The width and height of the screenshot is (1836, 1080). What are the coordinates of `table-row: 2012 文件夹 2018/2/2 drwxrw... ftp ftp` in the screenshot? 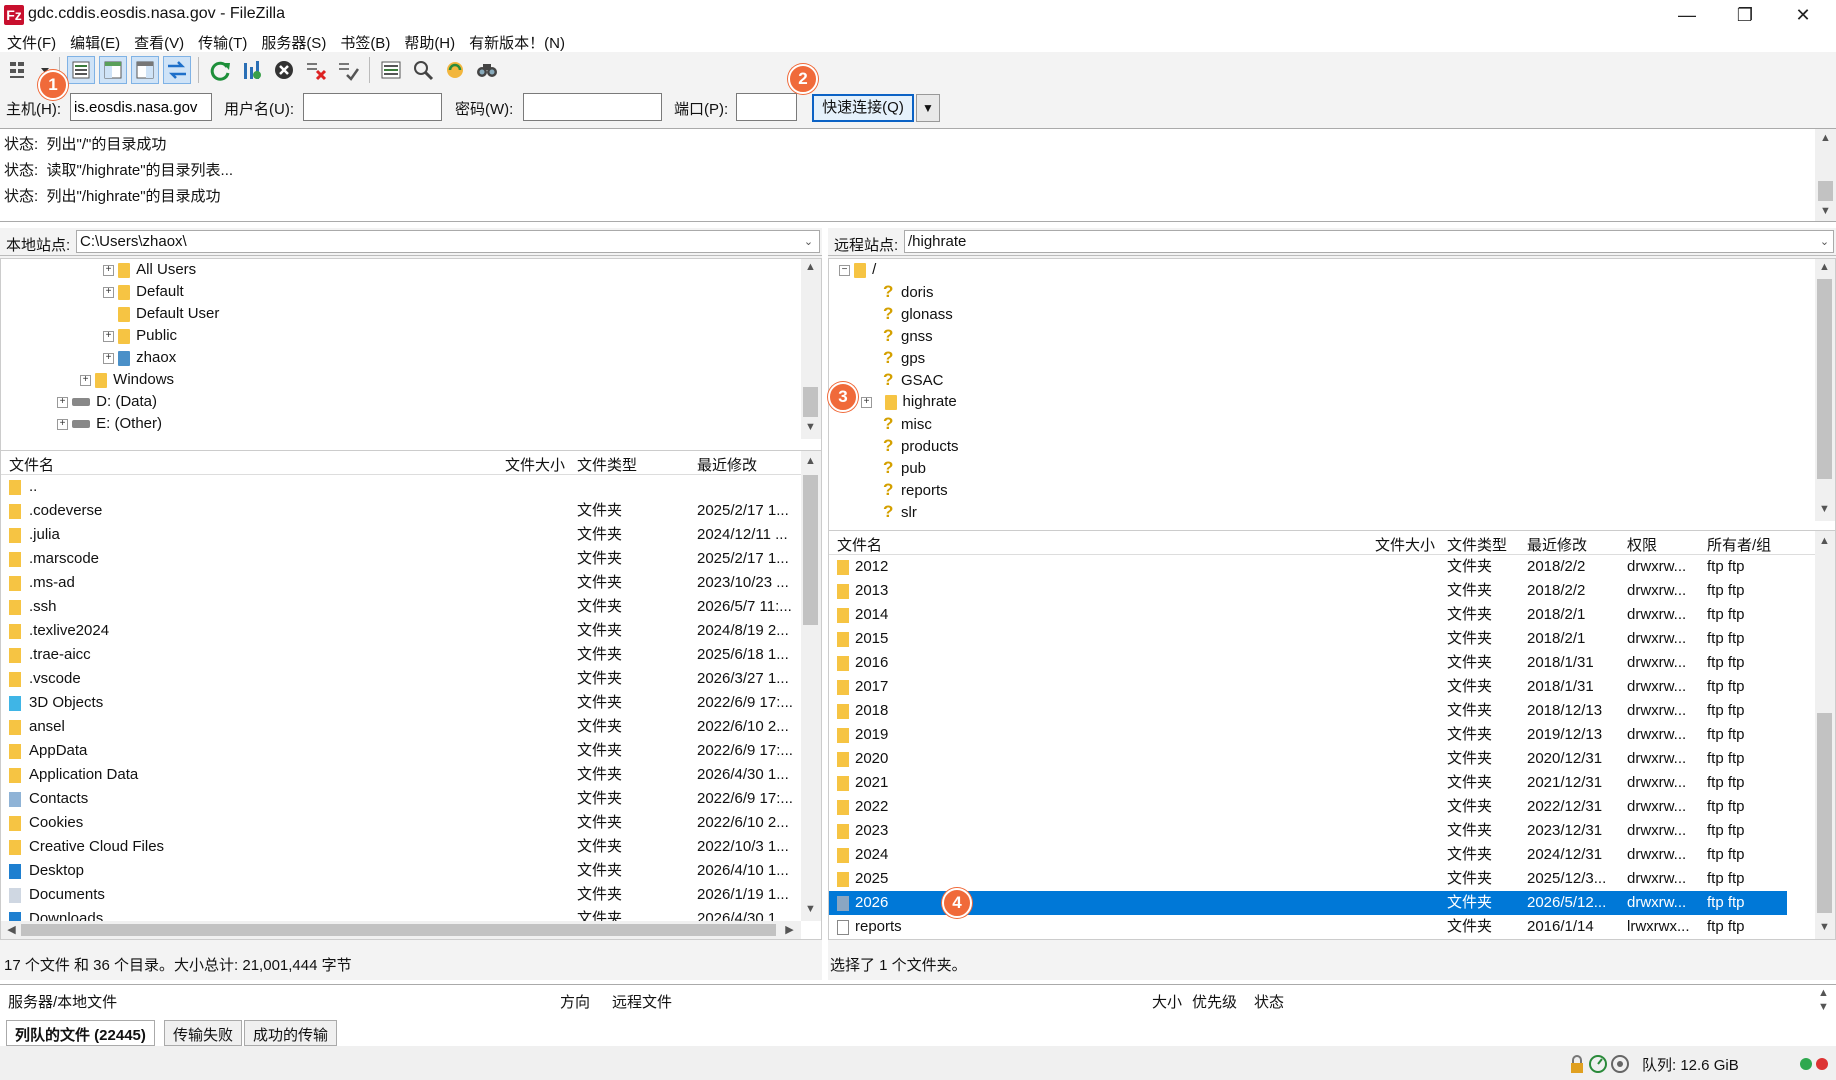 It's located at (1308, 567).